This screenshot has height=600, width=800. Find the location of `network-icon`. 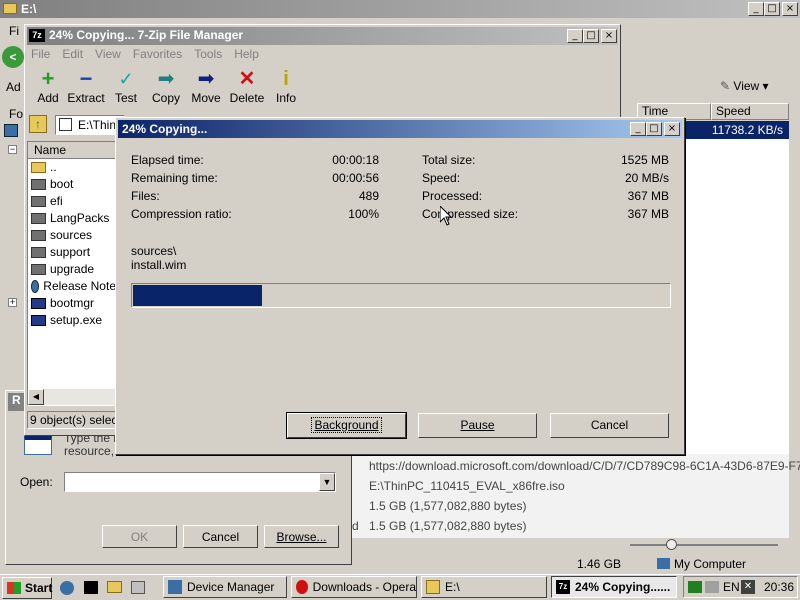

network-icon is located at coordinates (695, 587).